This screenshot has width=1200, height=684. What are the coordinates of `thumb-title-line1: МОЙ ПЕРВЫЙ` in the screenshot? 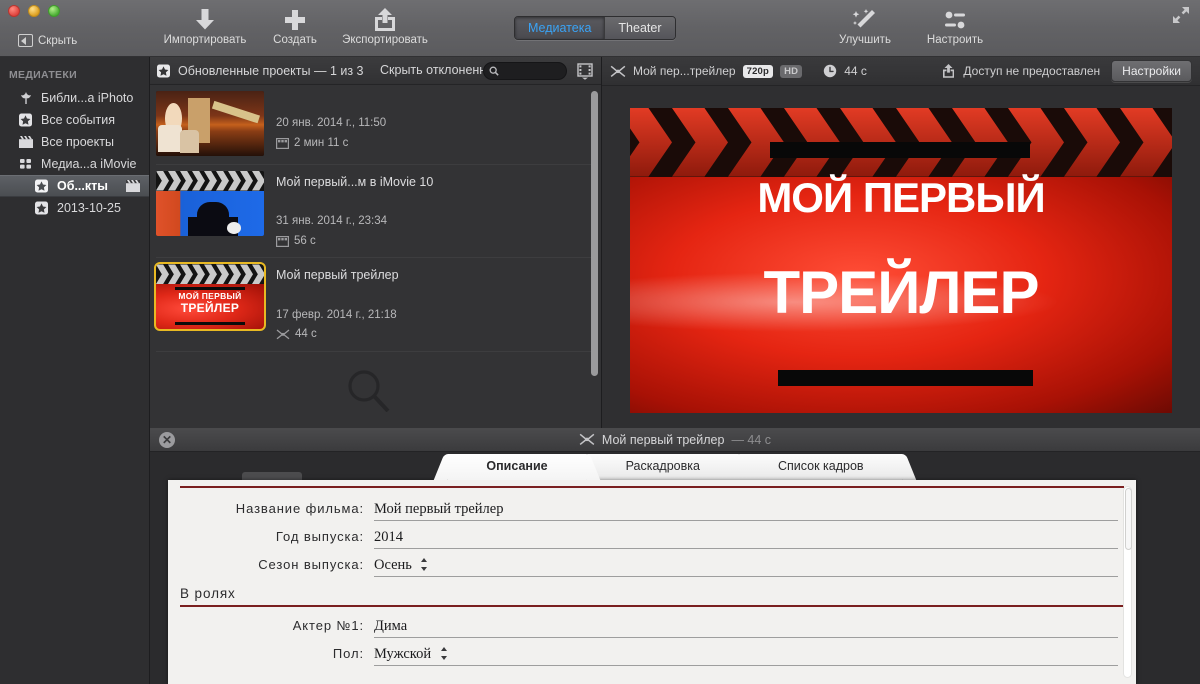 It's located at (210, 296).